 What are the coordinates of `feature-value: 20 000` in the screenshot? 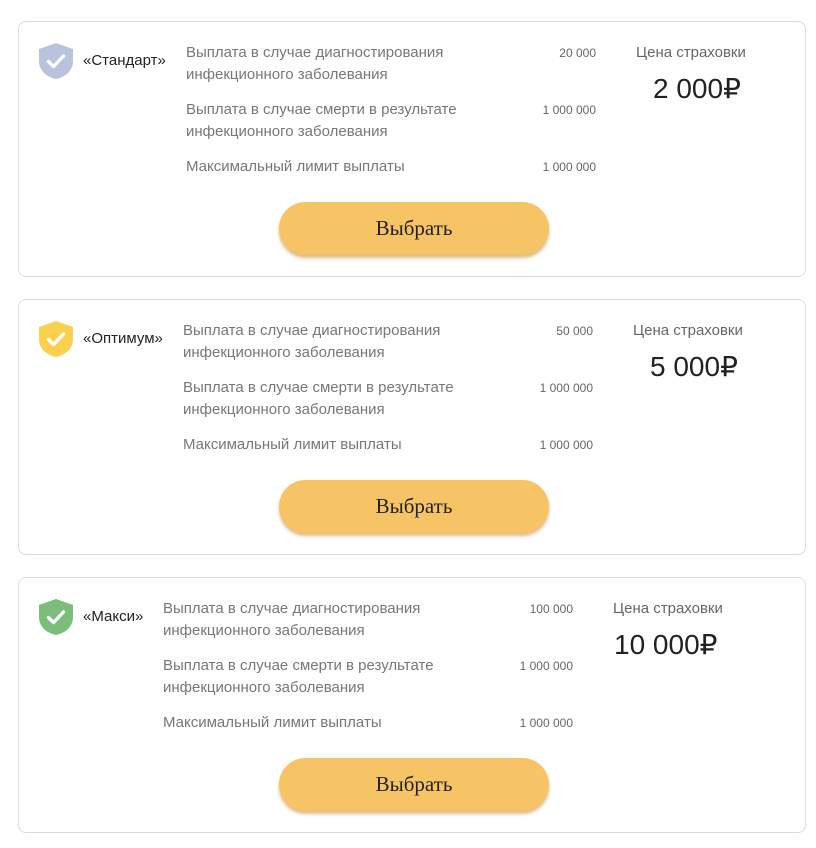 It's located at (577, 53).